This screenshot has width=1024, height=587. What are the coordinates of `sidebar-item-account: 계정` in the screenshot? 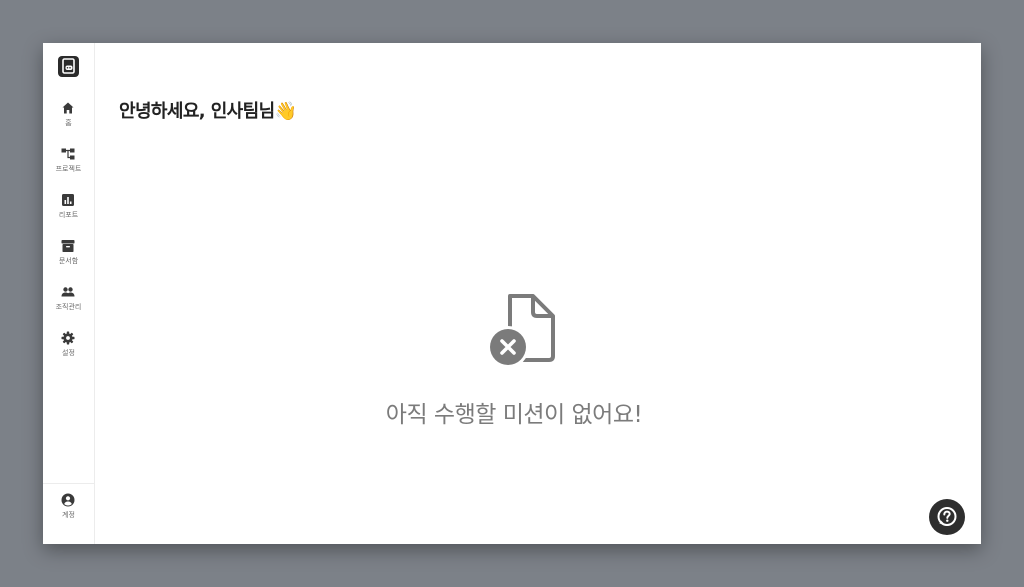 It's located at (68, 513).